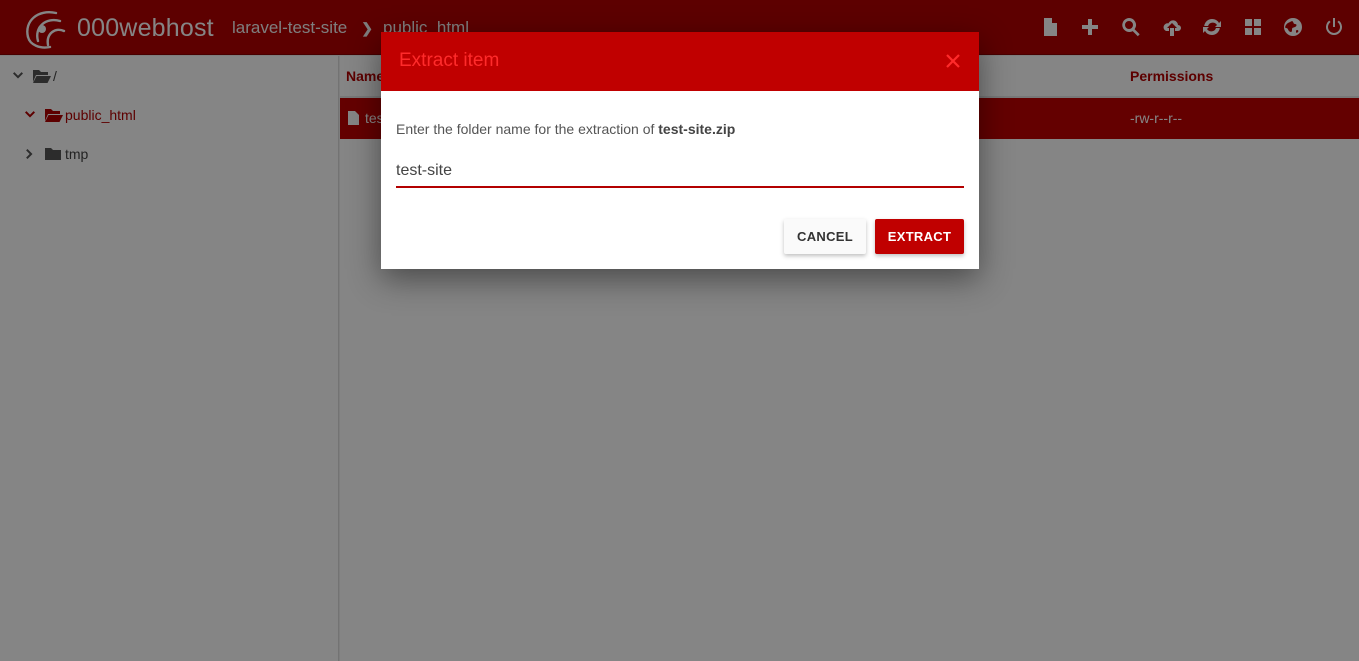  What do you see at coordinates (680, 61) in the screenshot?
I see `dialog-header: Extract item` at bounding box center [680, 61].